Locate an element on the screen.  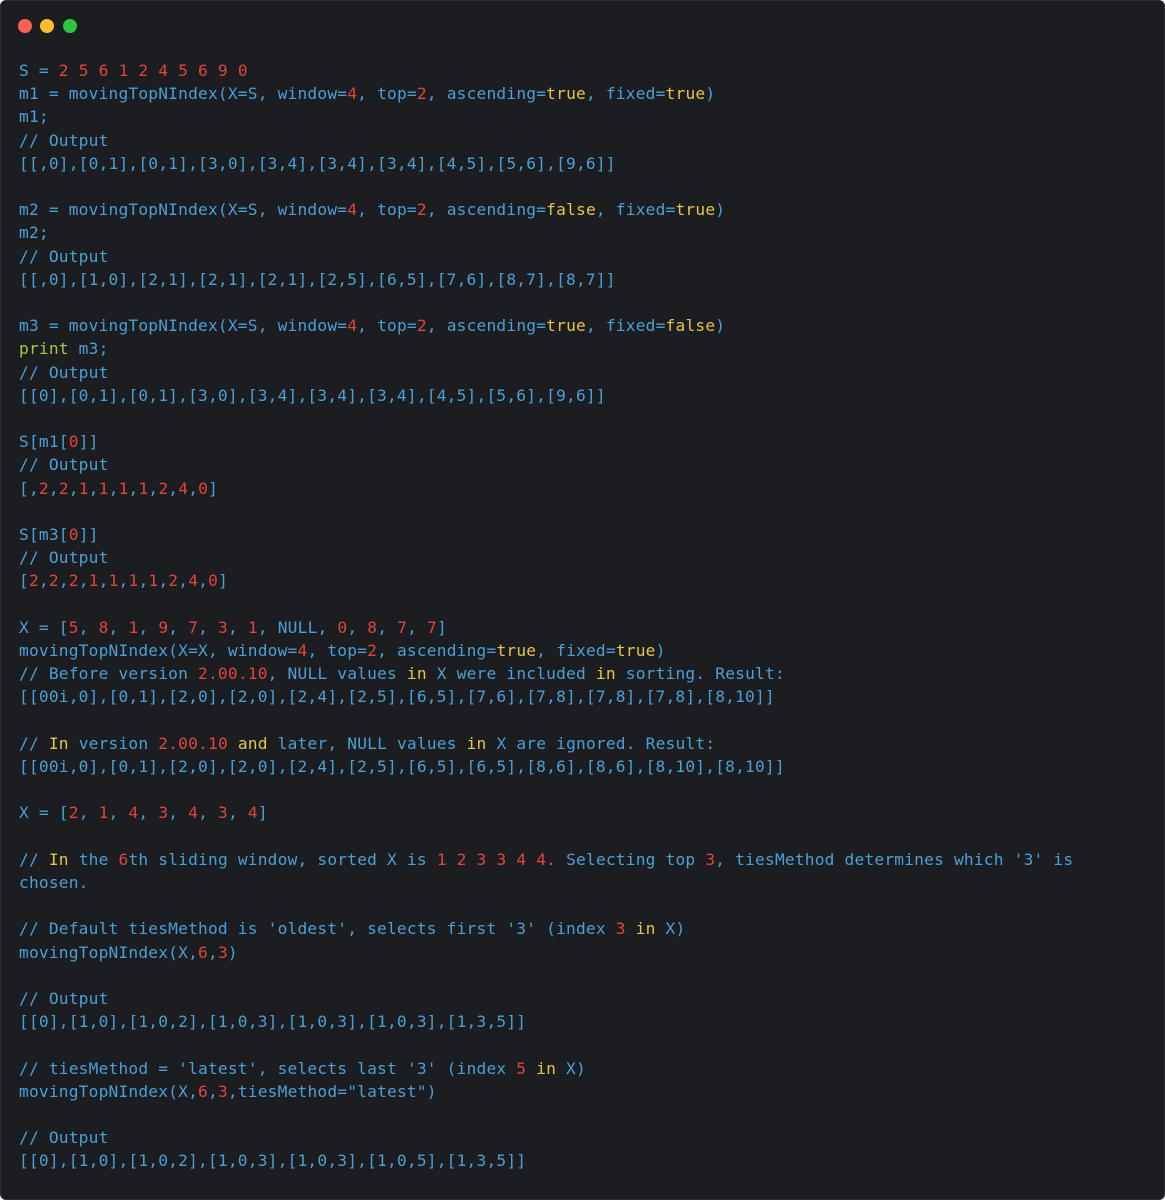
code-text: movingTopNIndex(X=X, window= is located at coordinates (158, 650).